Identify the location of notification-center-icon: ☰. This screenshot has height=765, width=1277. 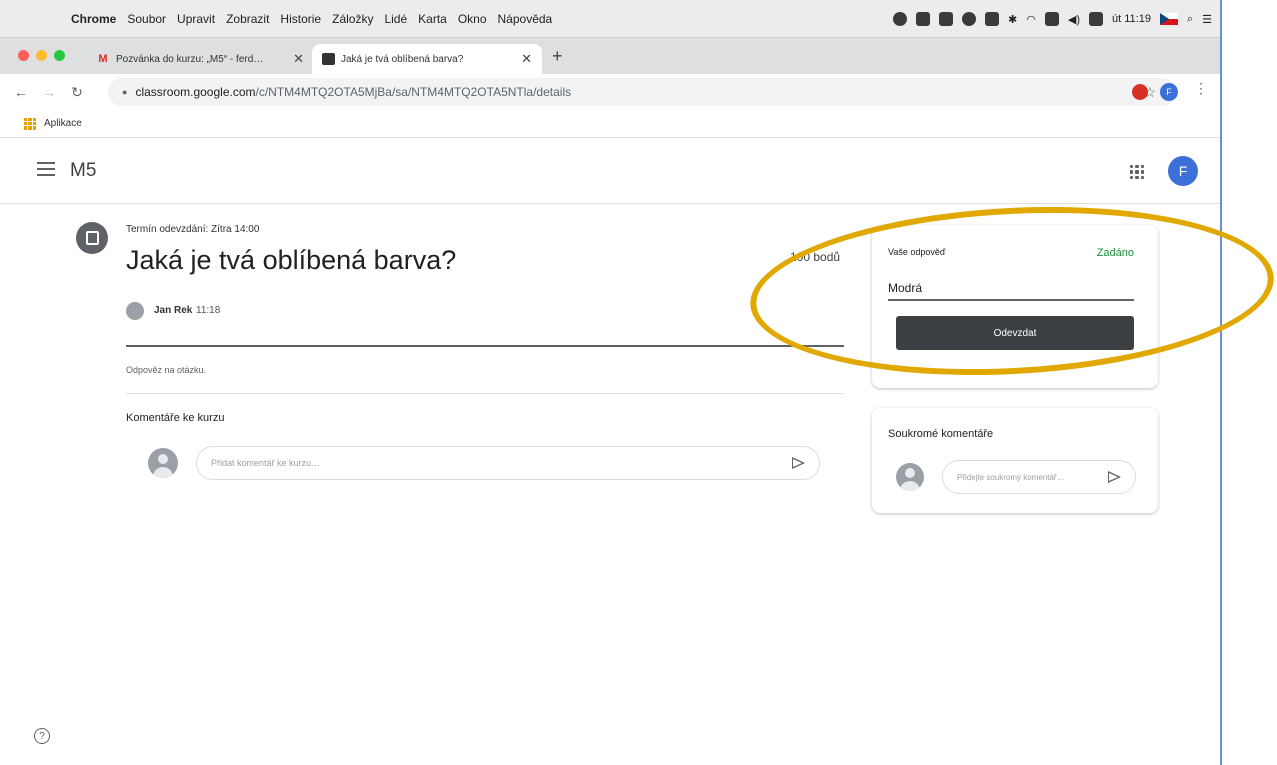
(1207, 19).